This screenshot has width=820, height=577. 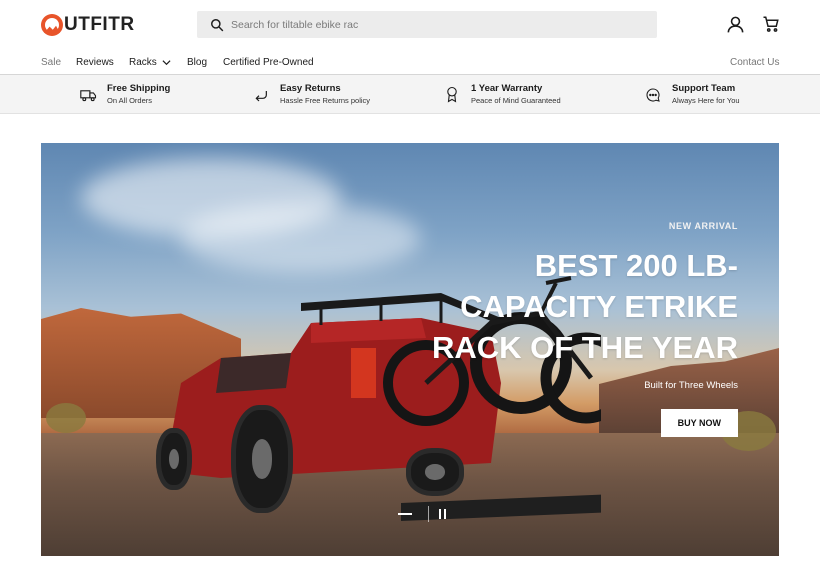 I want to click on usp-subtitle: Peace of Mind Guaranteed, so click(x=516, y=100).